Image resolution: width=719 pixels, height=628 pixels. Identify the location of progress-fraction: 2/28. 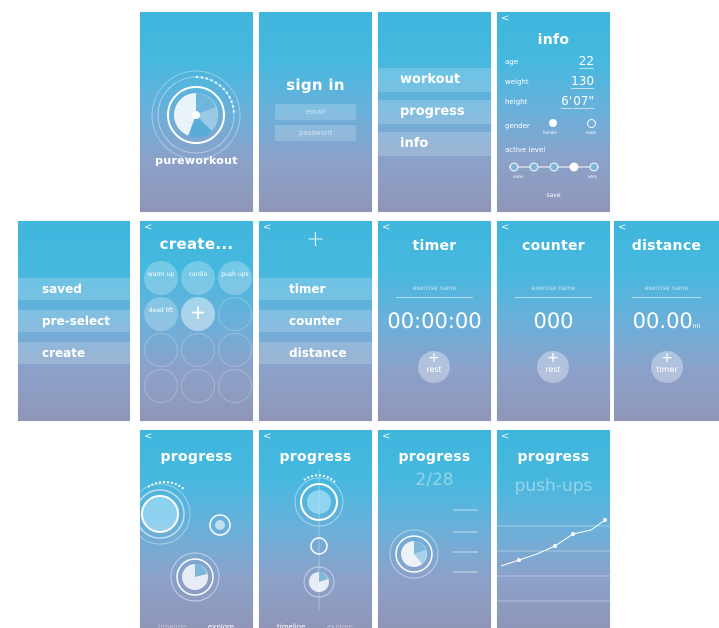
(434, 480).